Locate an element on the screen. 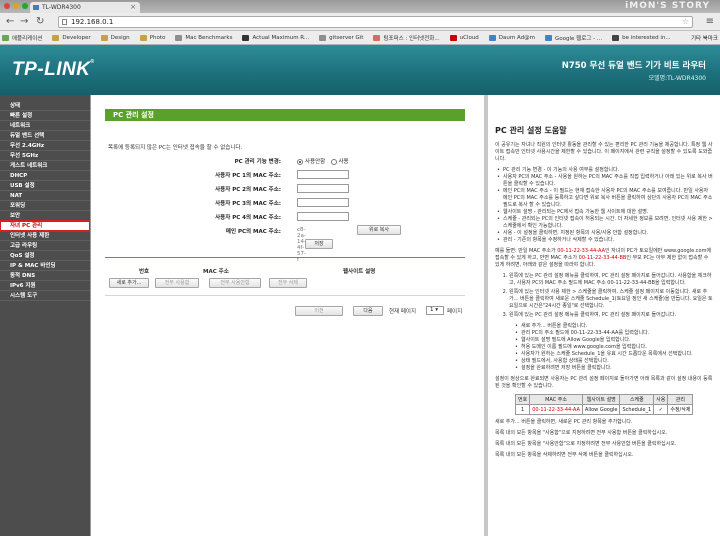 This screenshot has height=536, width=720. sidebar-item-access-control: 인터넷 사용 제한 is located at coordinates (45, 236).